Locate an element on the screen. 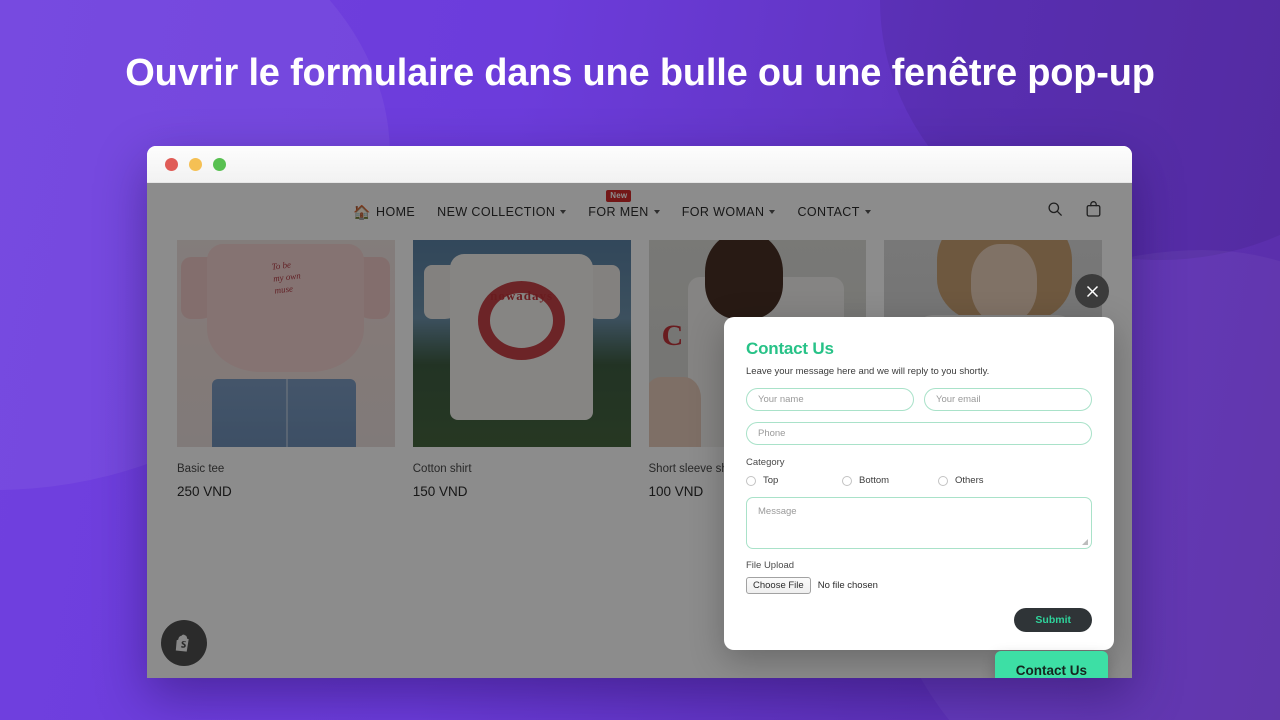 The height and width of the screenshot is (720, 1280). category-radio-group: Top Bottom Others is located at coordinates (919, 480).